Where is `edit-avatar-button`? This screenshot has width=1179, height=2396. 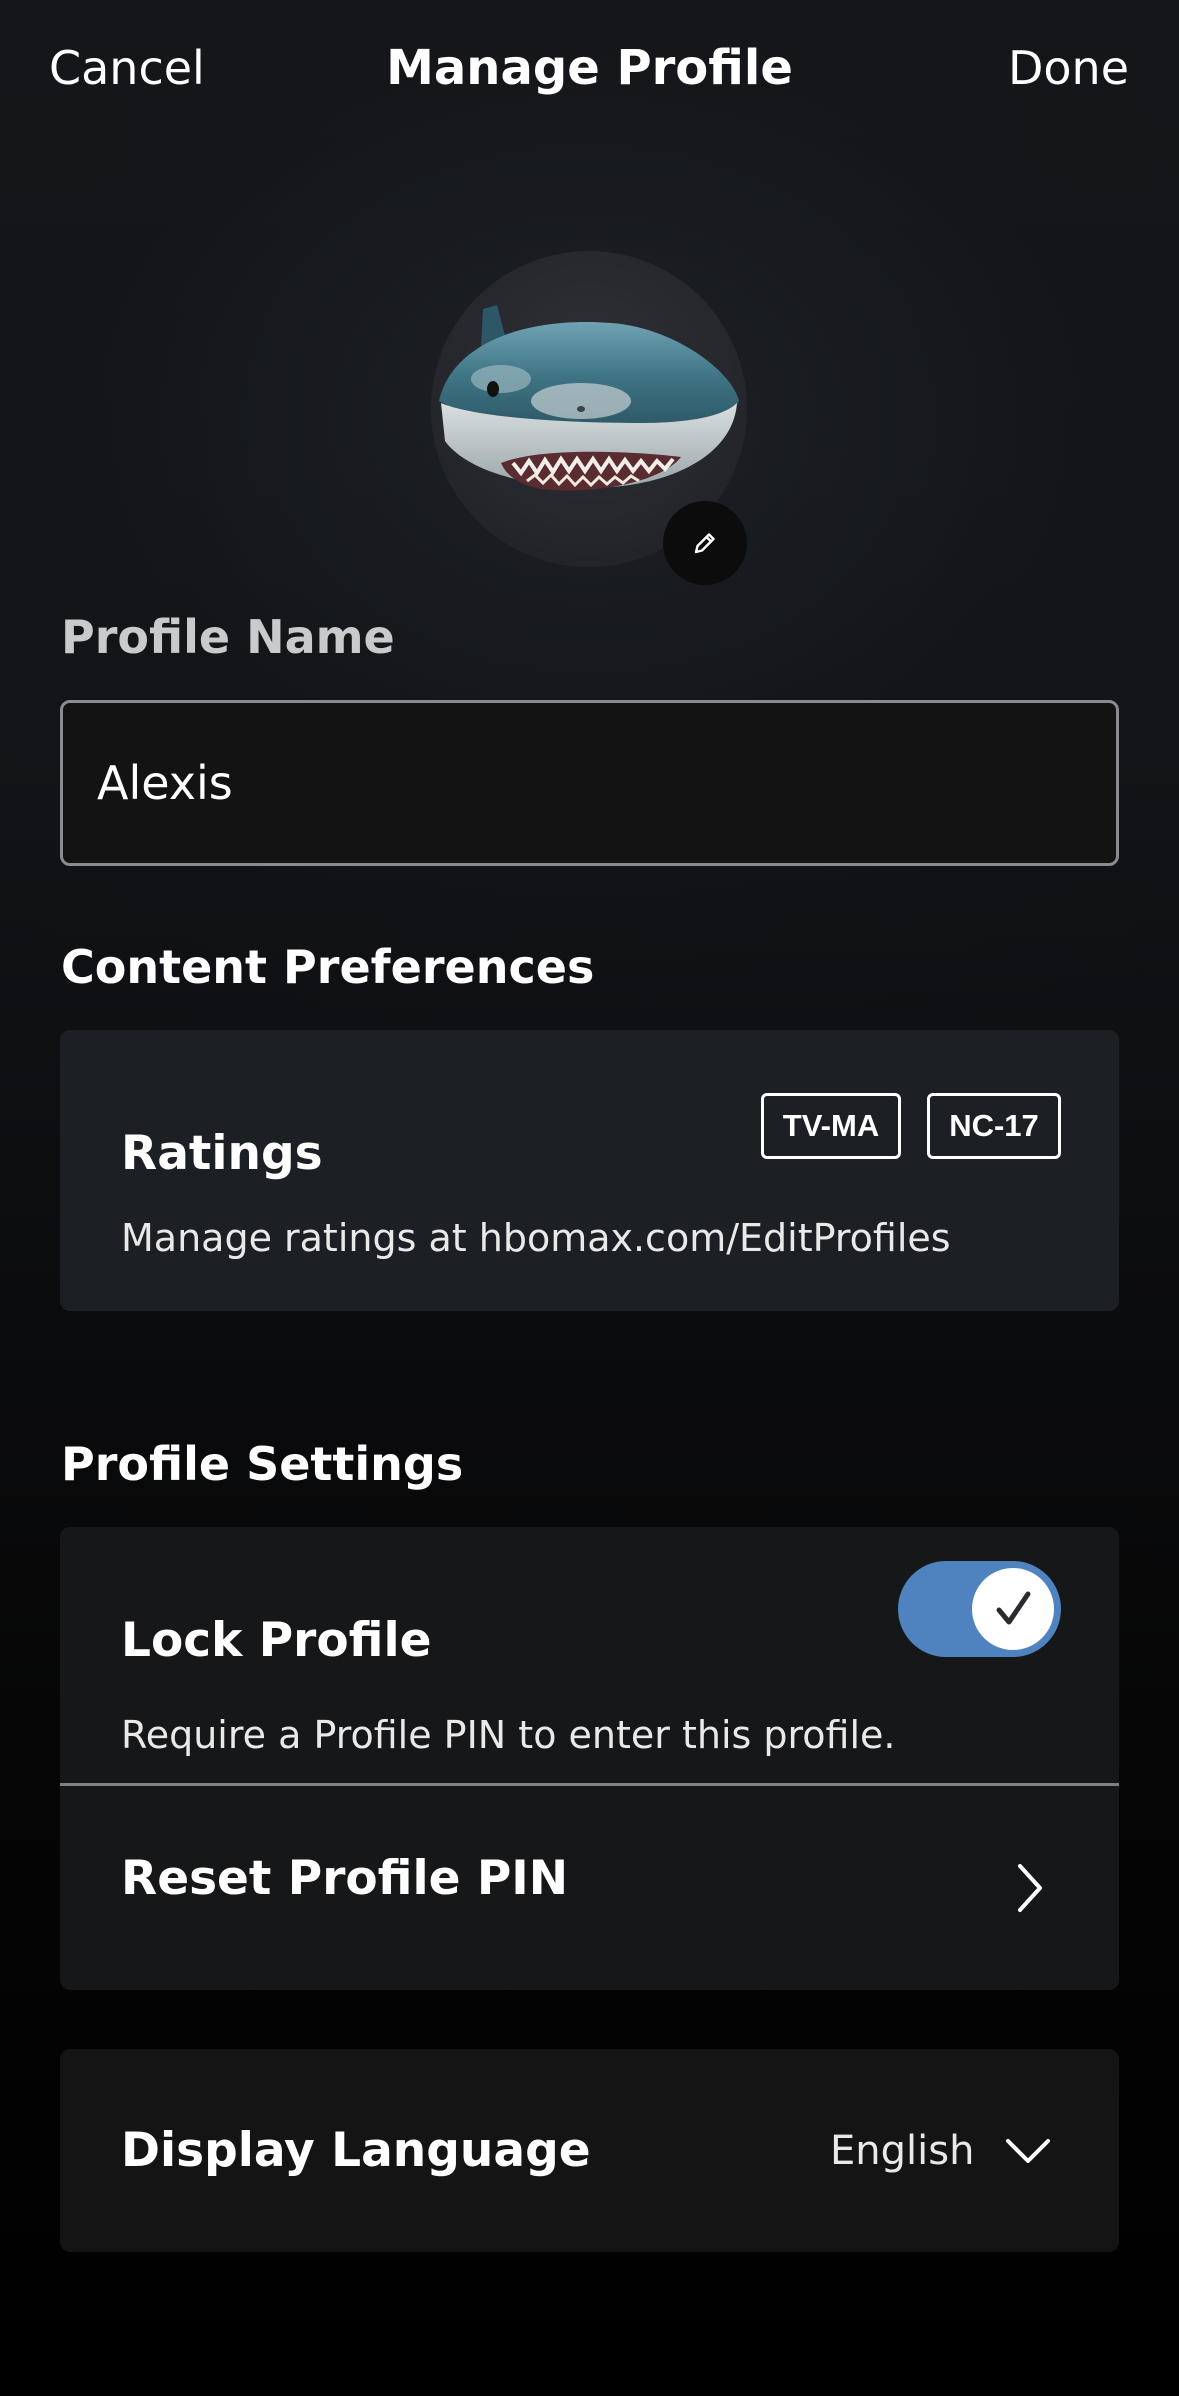 edit-avatar-button is located at coordinates (705, 543).